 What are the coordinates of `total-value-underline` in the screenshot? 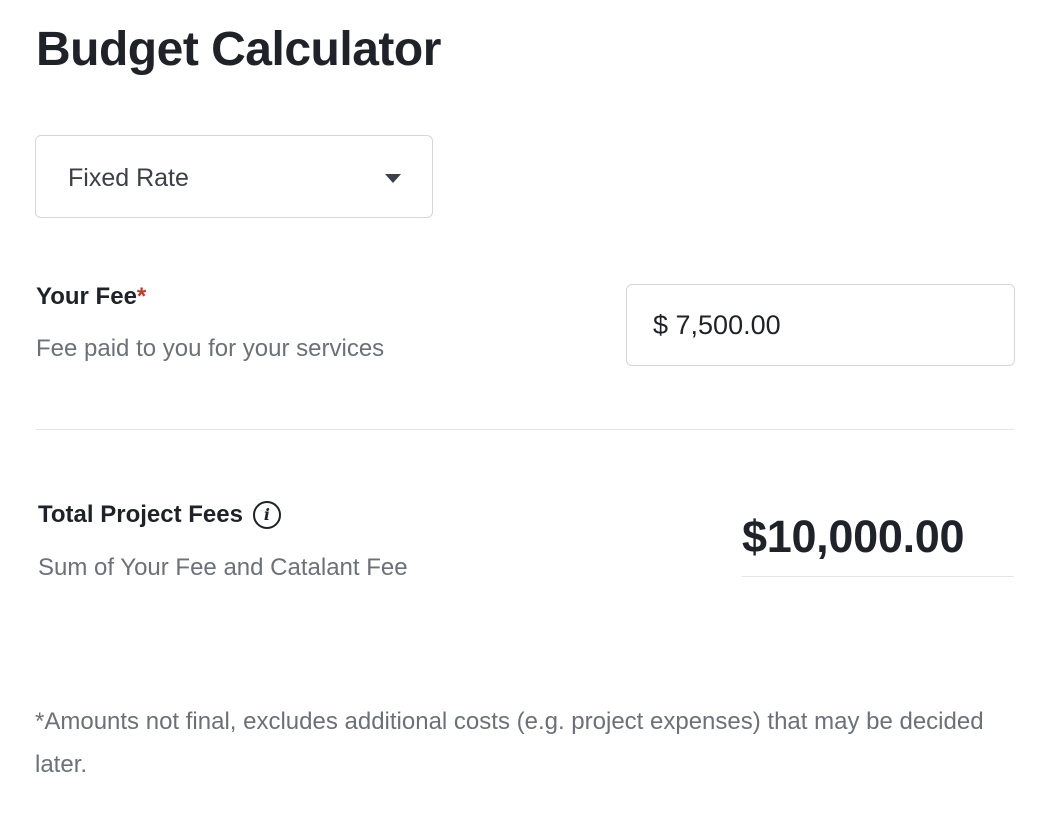 It's located at (878, 576).